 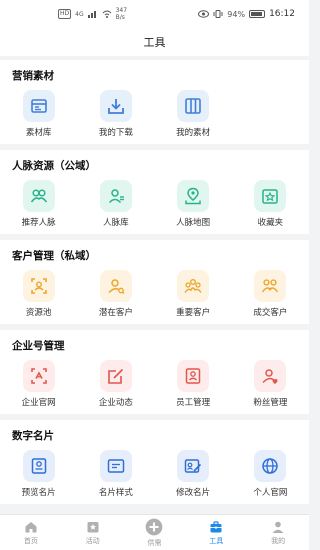 I want to click on section-title: 人脉资源（公域）, so click(x=54, y=166).